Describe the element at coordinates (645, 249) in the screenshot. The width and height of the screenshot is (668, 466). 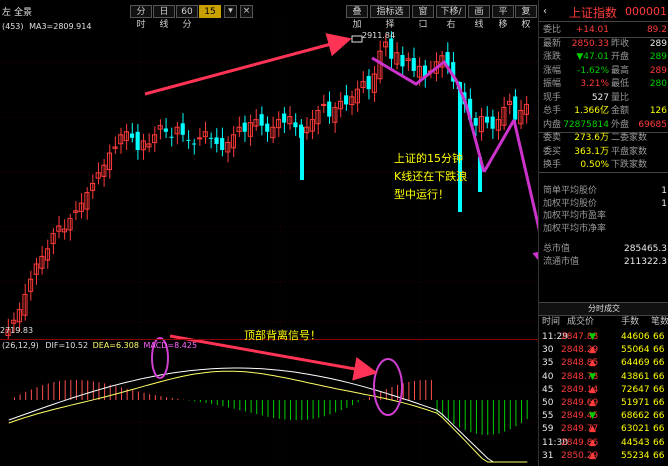
I see `stat-value: 285465.3` at that location.